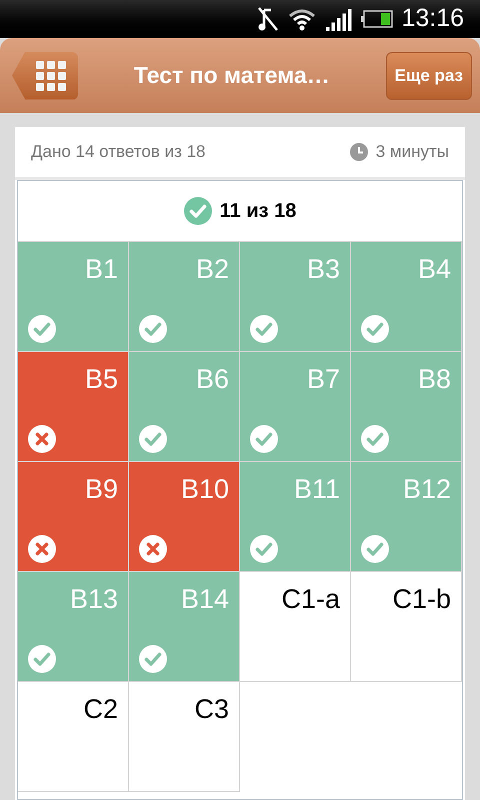 This screenshot has height=800, width=480. Describe the element at coordinates (406, 407) in the screenshot. I see `question-cell: В8` at that location.